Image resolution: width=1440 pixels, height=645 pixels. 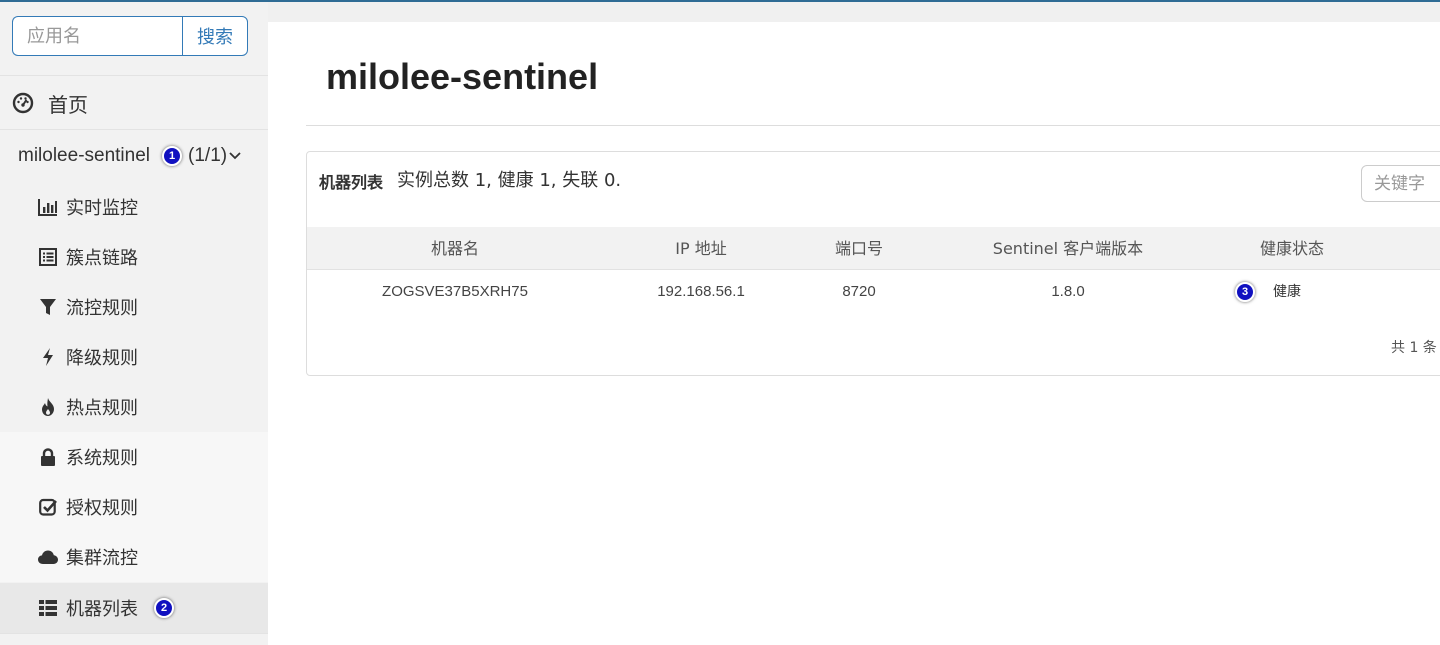 What do you see at coordinates (134, 103) in the screenshot?
I see `sidebar-item-home: 首页` at bounding box center [134, 103].